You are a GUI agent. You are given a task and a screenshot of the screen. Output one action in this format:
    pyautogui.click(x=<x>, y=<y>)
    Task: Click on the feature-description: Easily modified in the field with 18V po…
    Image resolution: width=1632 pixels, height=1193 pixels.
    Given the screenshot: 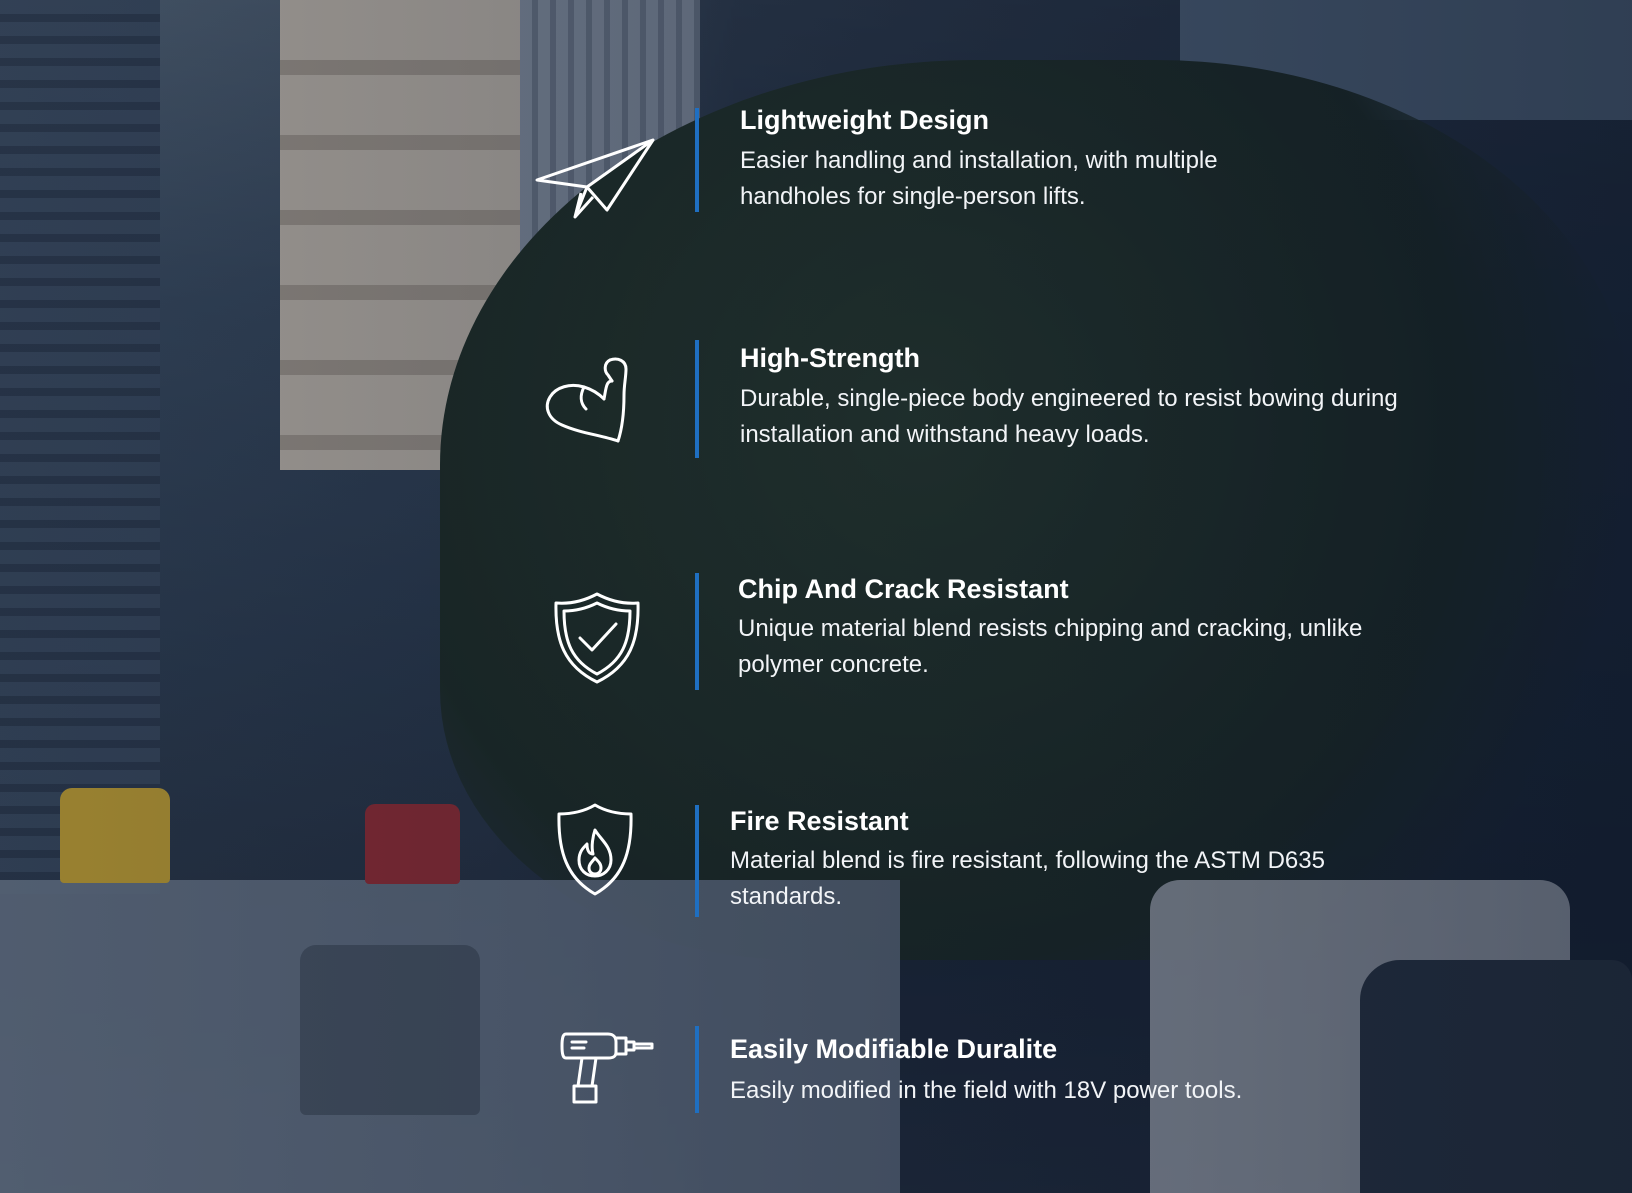 What is the action you would take?
    pyautogui.click(x=986, y=1090)
    